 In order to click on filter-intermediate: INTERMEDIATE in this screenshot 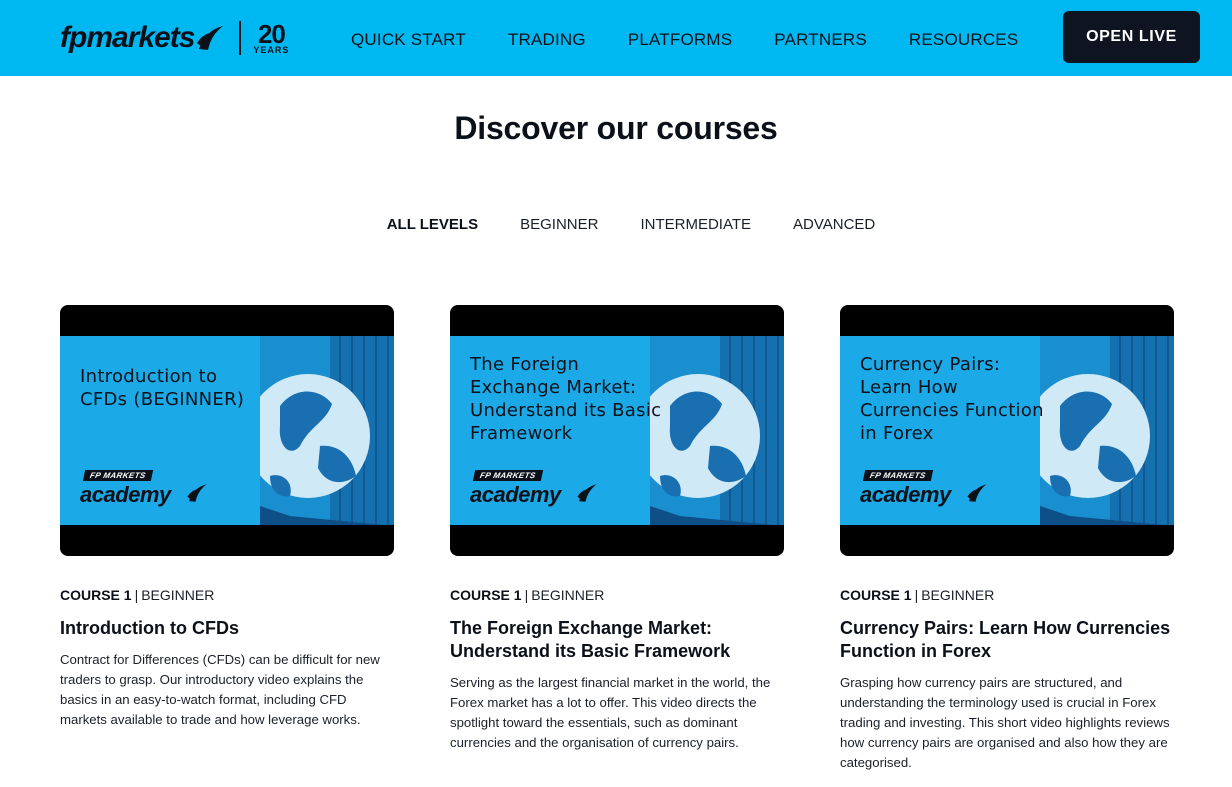, I will do `click(695, 224)`.